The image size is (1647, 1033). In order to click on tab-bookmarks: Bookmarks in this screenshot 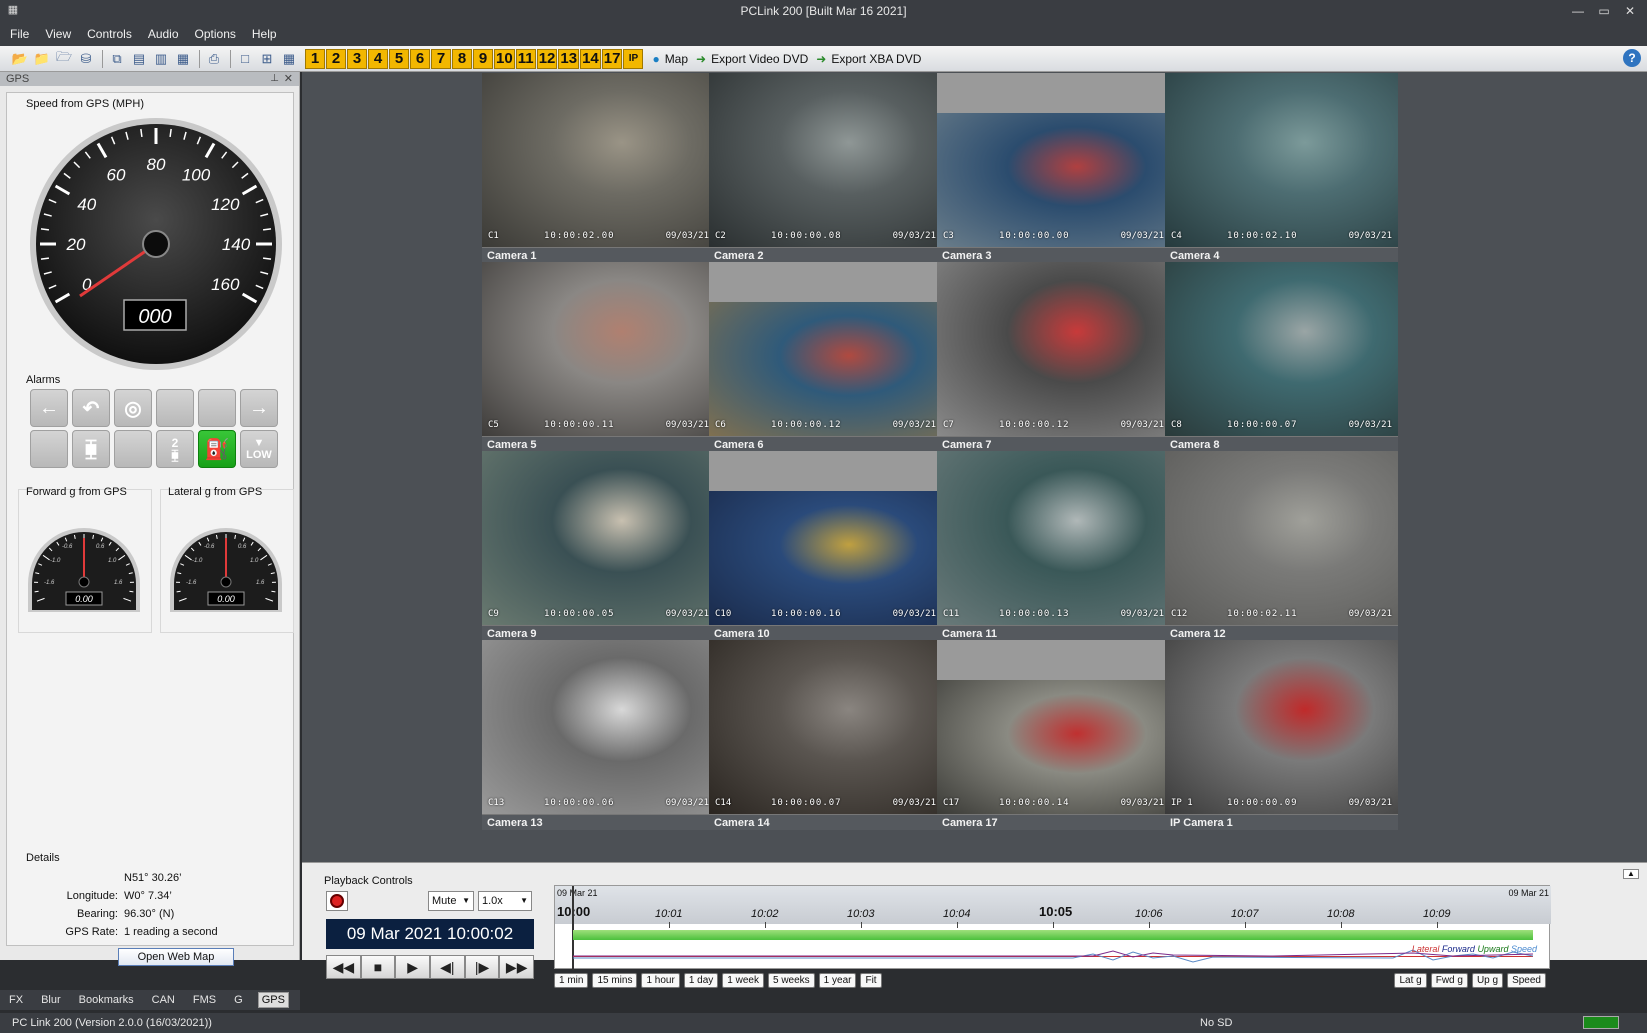, I will do `click(106, 1000)`.